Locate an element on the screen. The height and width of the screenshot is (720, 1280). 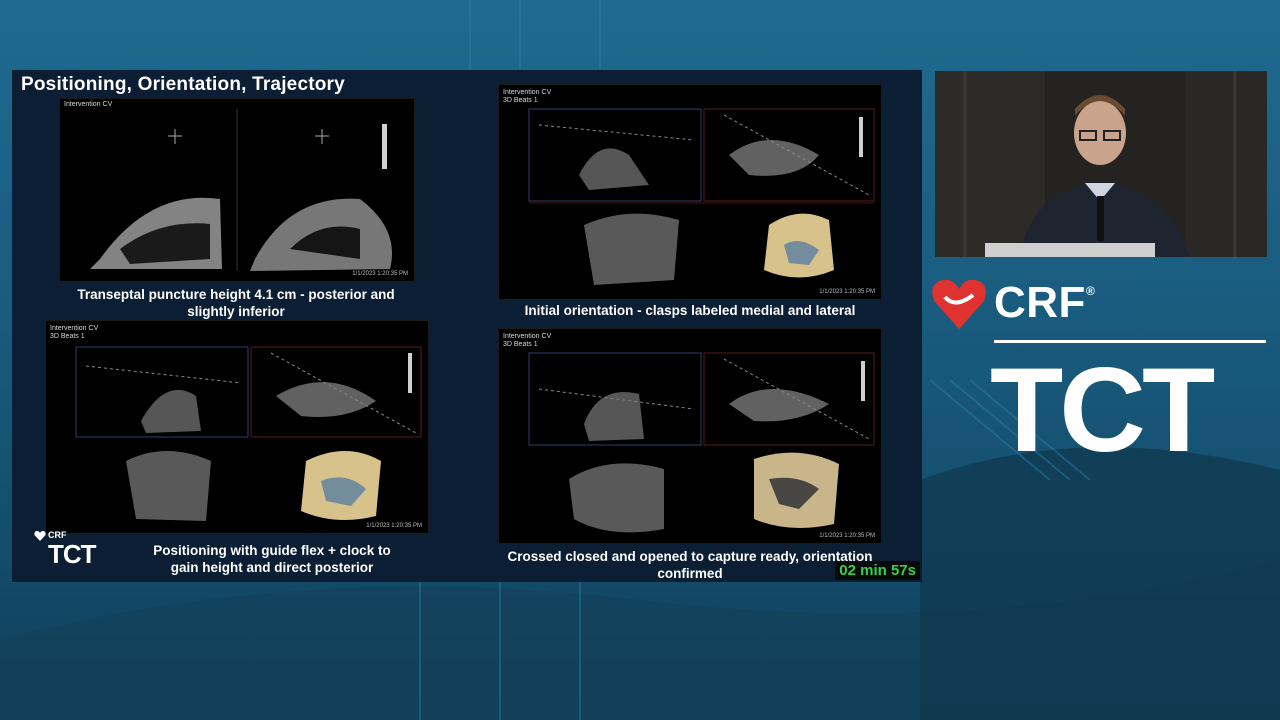
speaker-video is located at coordinates (1101, 164).